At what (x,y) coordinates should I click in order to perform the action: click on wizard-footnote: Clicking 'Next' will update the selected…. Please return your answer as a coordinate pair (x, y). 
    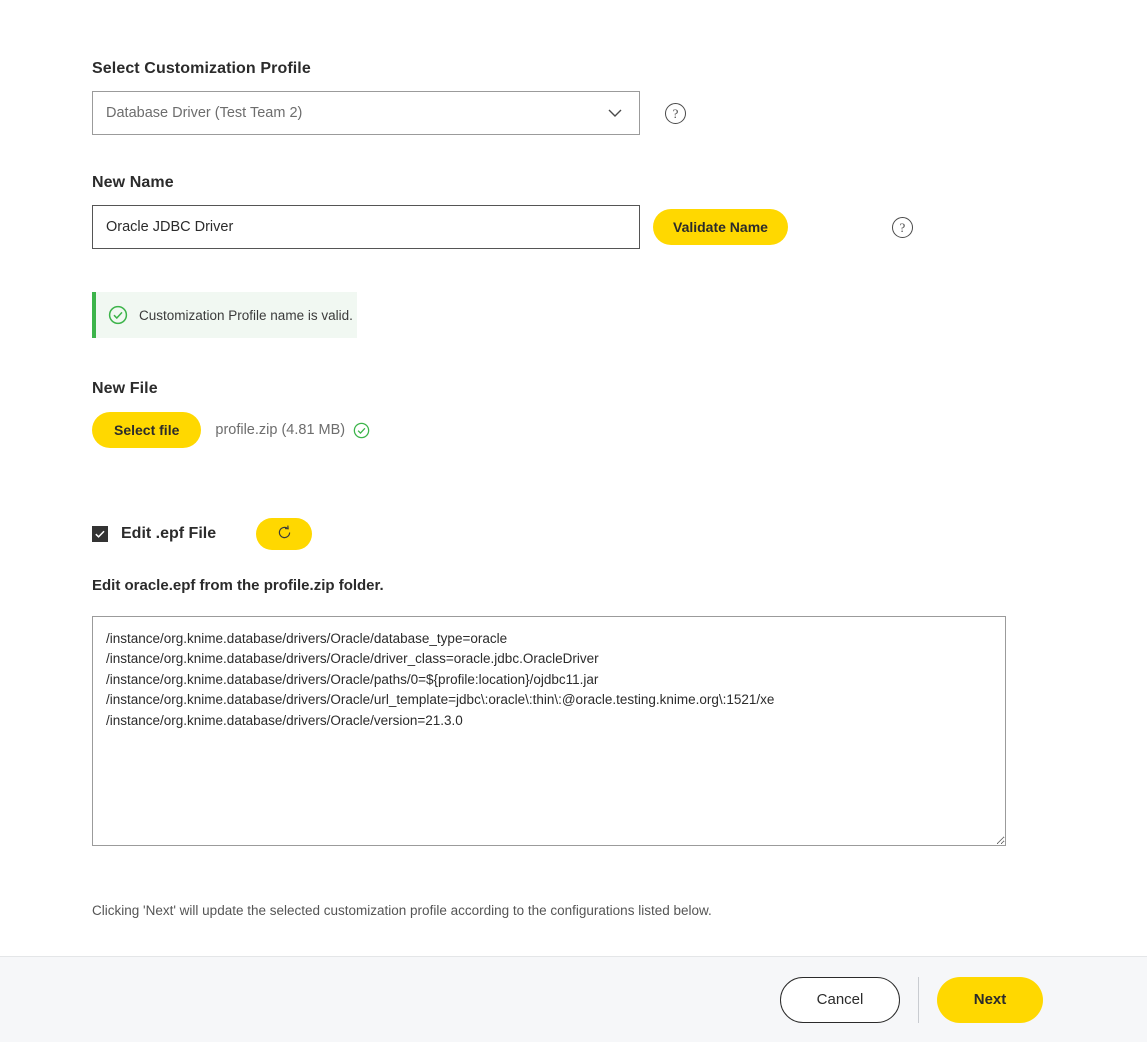
    Looking at the image, I should click on (402, 910).